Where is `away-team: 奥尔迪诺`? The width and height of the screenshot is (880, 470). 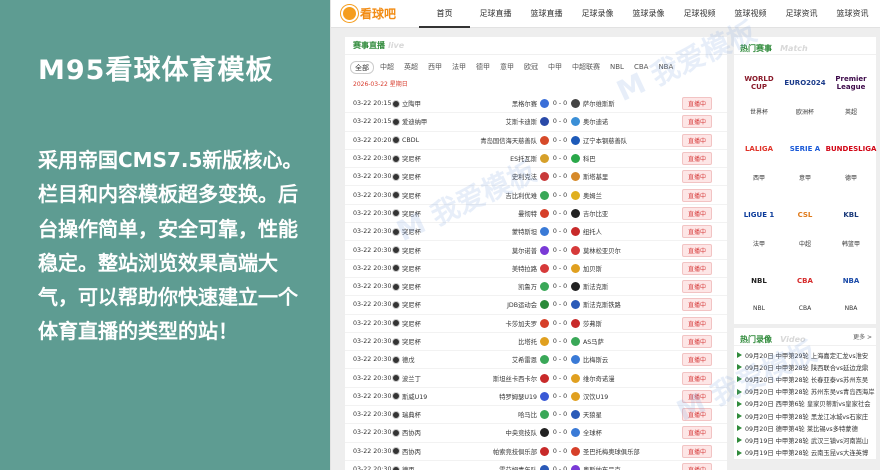 away-team: 奥尔迪诺 is located at coordinates (620, 121).